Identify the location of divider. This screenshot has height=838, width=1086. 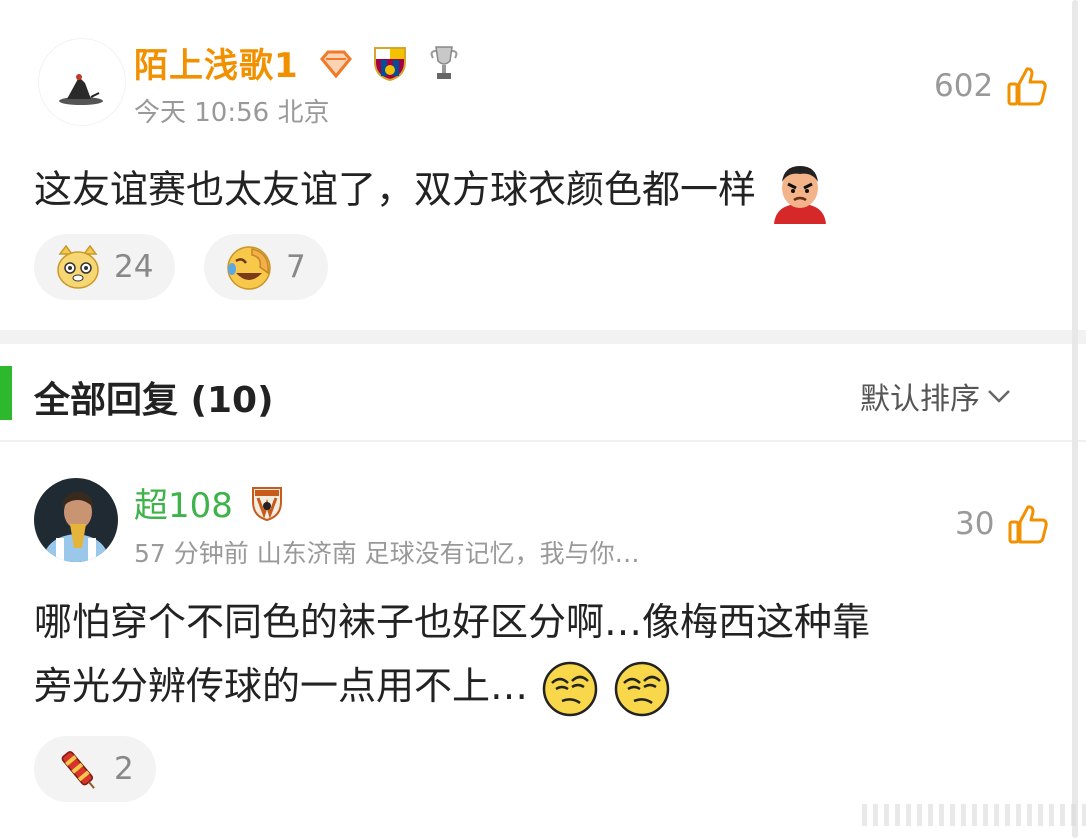
(543, 441).